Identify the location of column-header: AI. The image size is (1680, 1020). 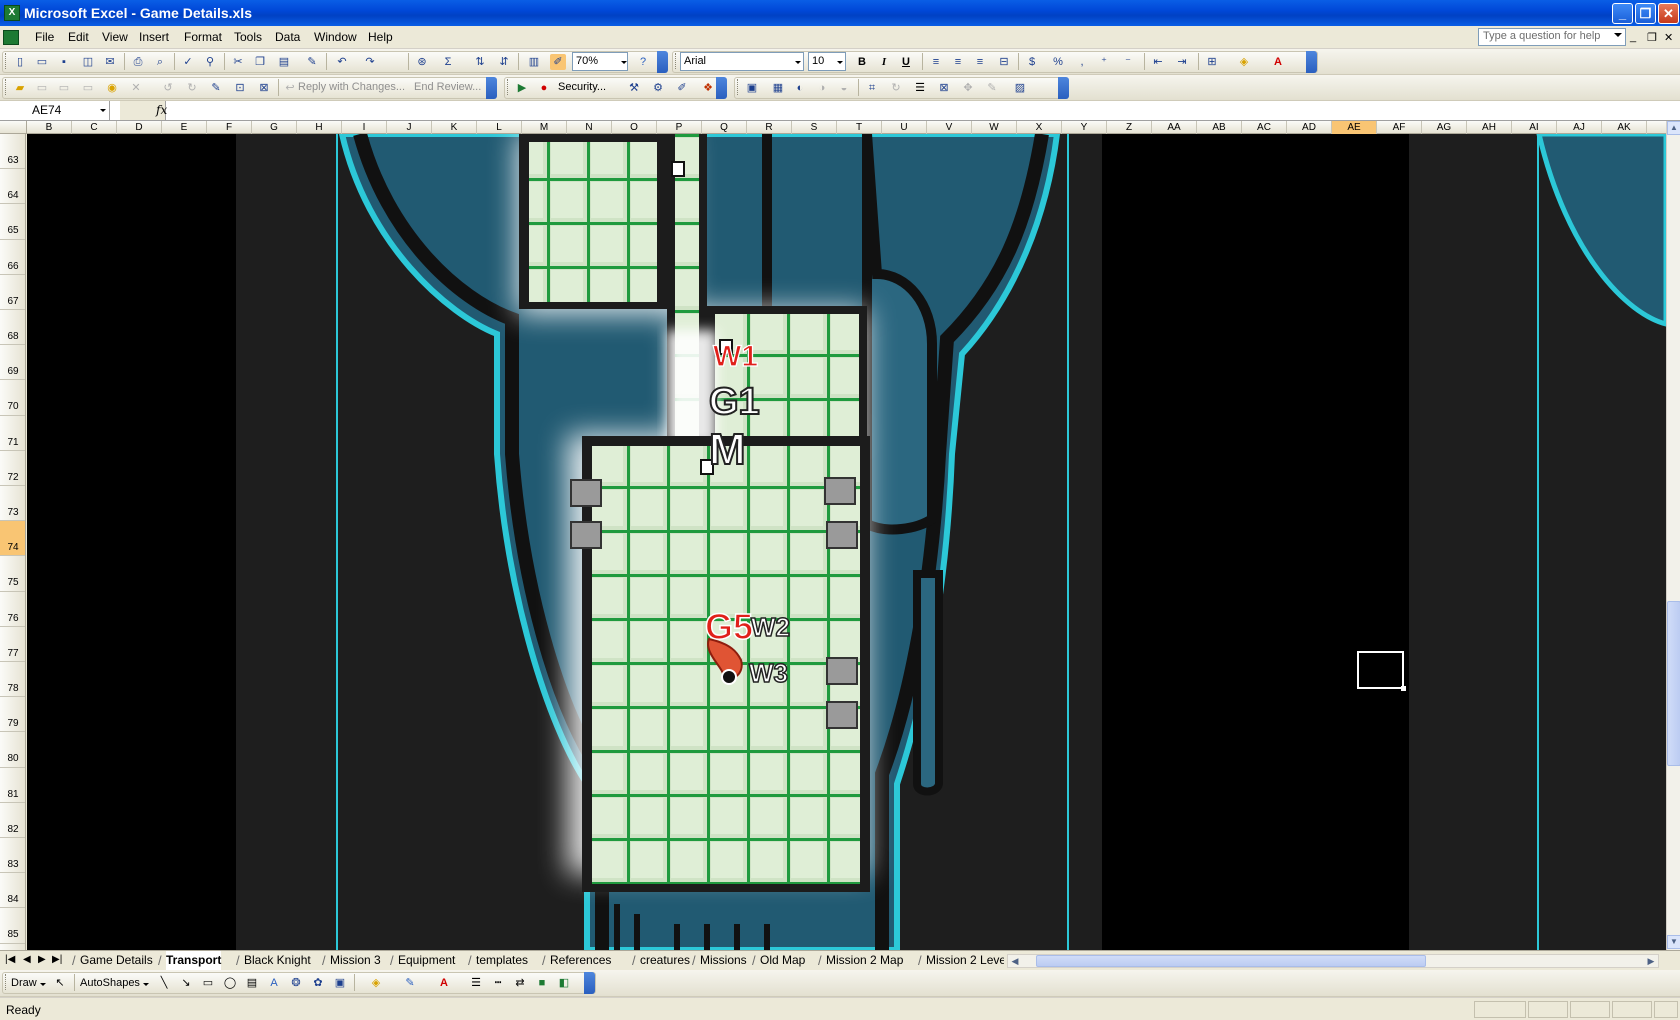
(1534, 127).